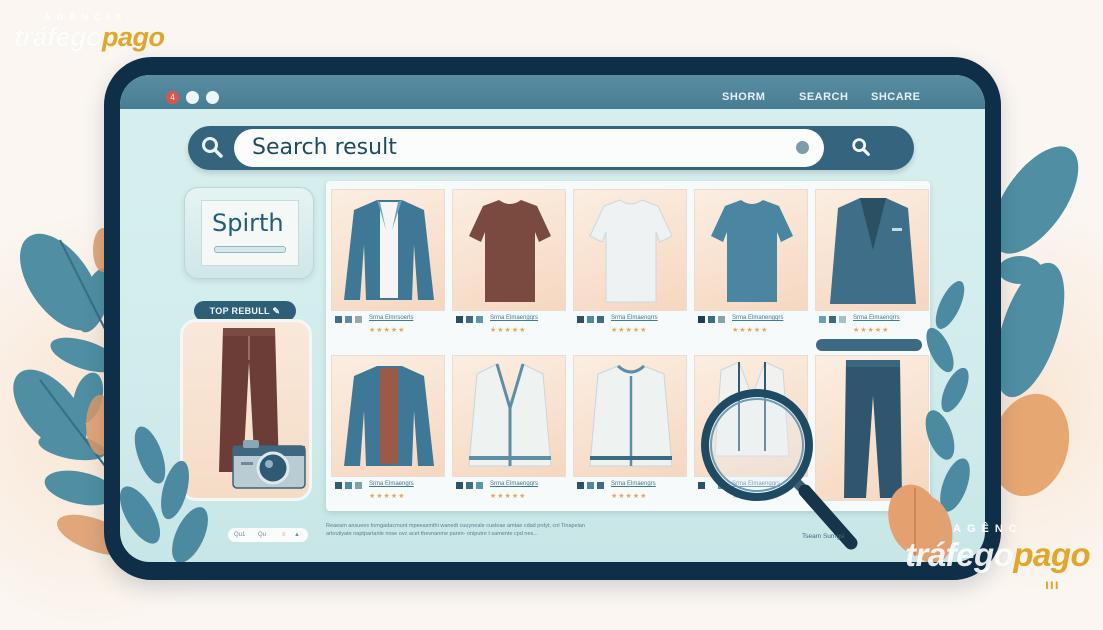 The image size is (1103, 630). Describe the element at coordinates (998, 557) in the screenshot. I see `brand-logo-bottom-right: AGÊNC tráfegopago ııı` at that location.